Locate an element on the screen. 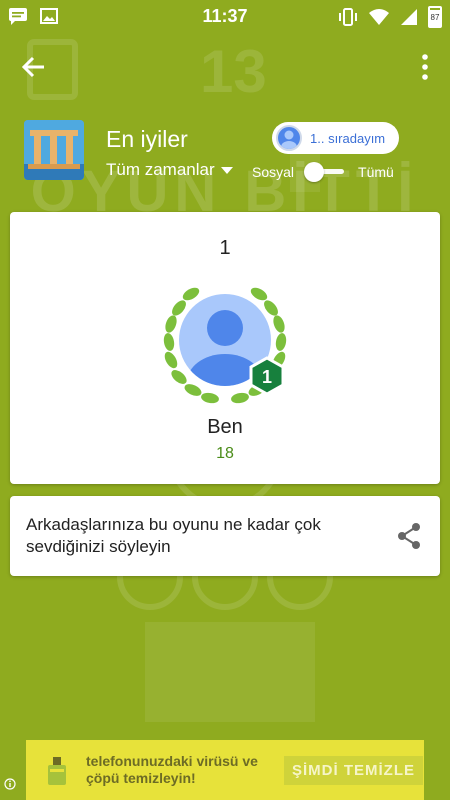 Image resolution: width=450 pixels, height=800 pixels. more-vert-icon is located at coordinates (425, 67).